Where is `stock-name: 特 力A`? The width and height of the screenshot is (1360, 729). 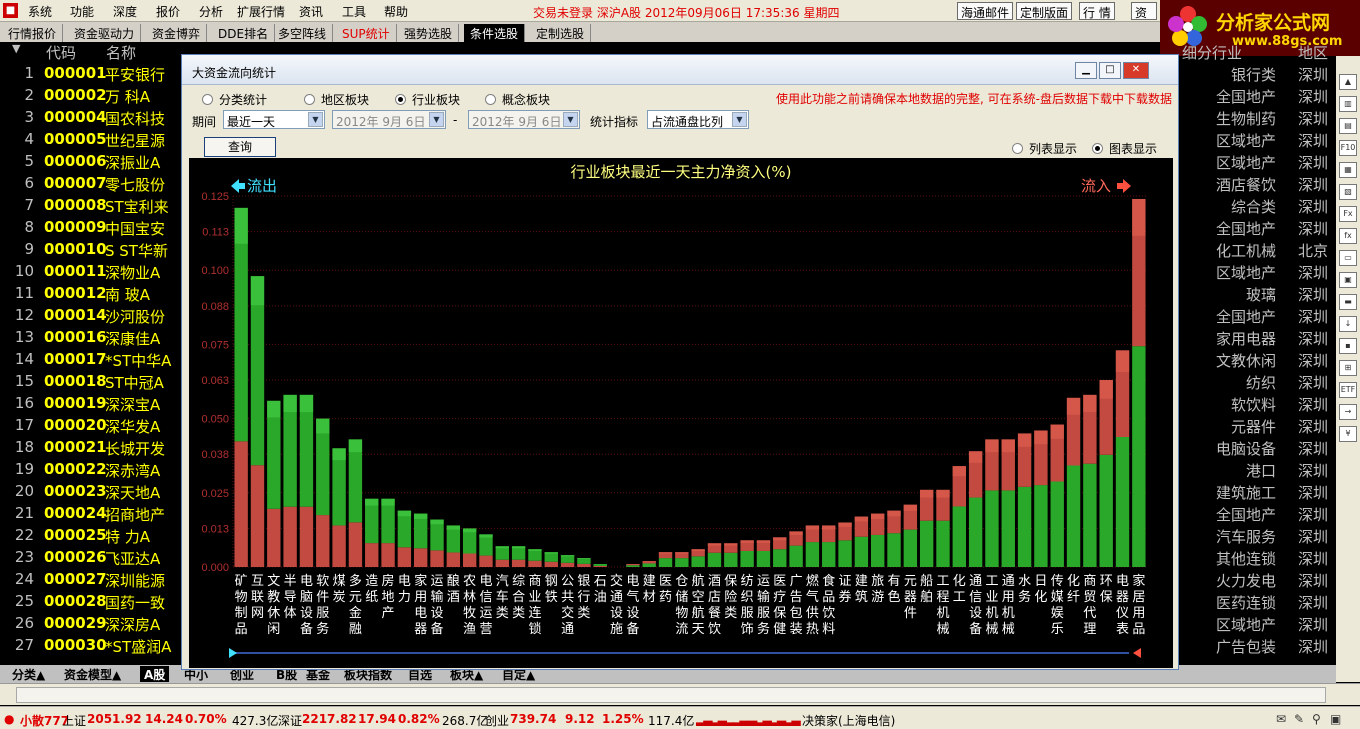
stock-name: 特 力A is located at coordinates (128, 537).